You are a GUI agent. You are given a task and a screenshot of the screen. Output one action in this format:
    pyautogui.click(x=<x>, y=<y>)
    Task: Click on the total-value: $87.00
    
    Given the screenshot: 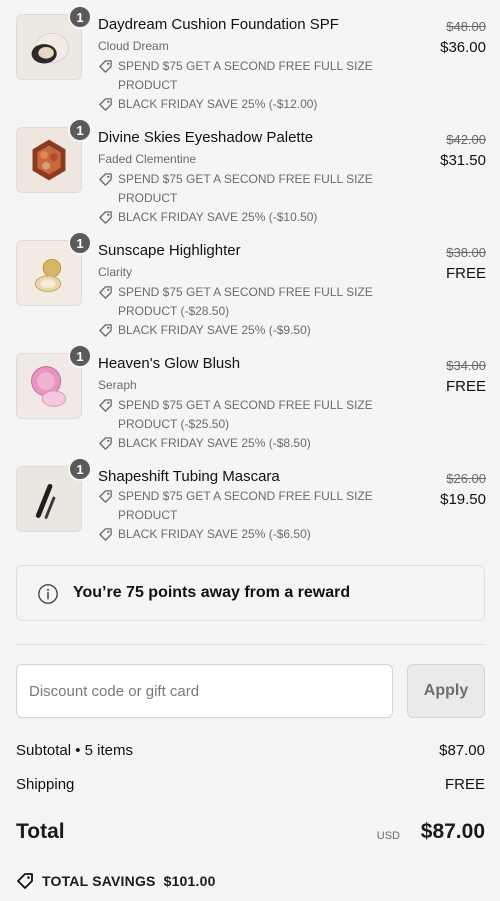 What is the action you would take?
    pyautogui.click(x=452, y=831)
    